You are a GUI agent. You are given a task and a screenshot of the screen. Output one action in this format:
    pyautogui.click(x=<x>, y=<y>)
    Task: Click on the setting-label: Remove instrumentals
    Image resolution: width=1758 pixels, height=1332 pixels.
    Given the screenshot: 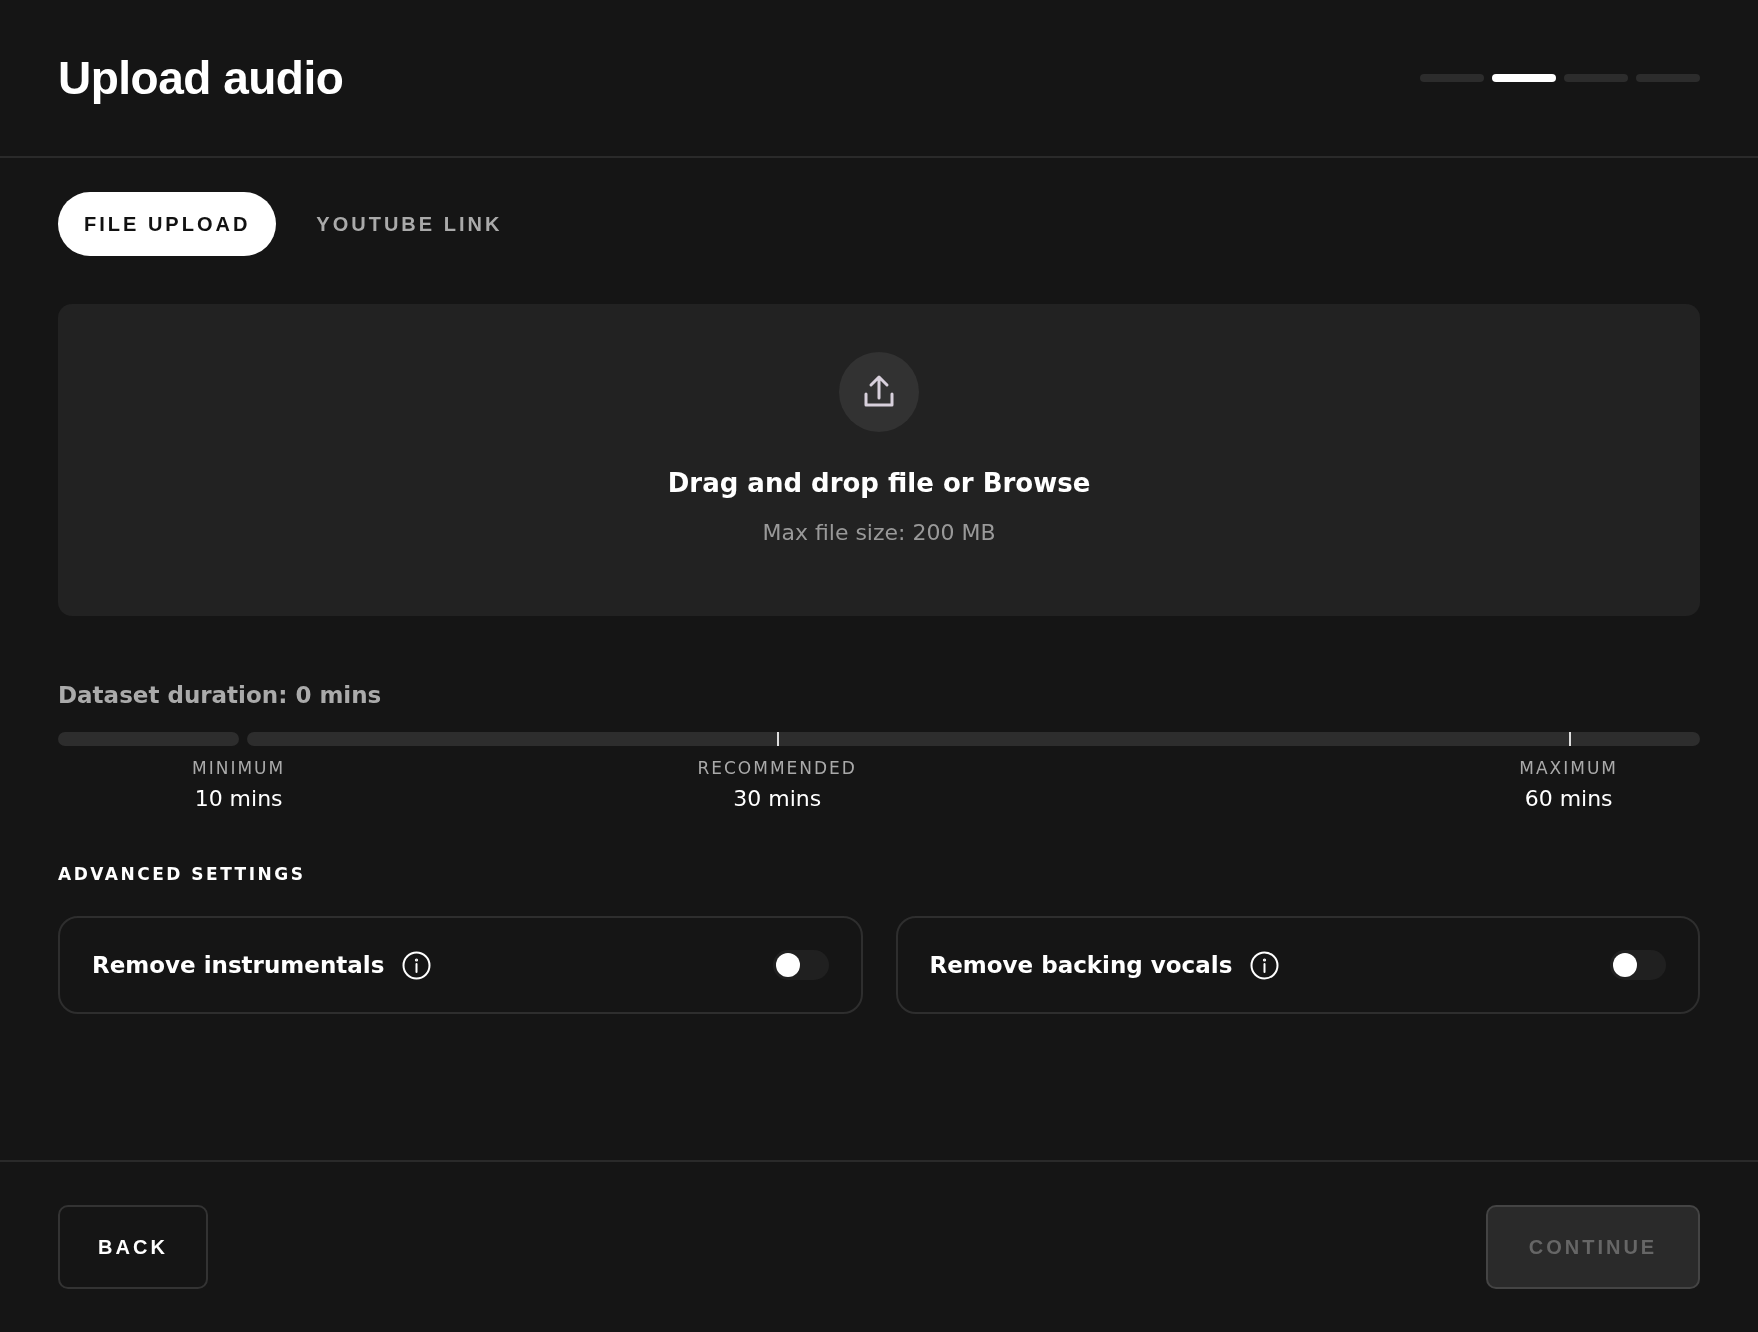 What is the action you would take?
    pyautogui.click(x=238, y=965)
    